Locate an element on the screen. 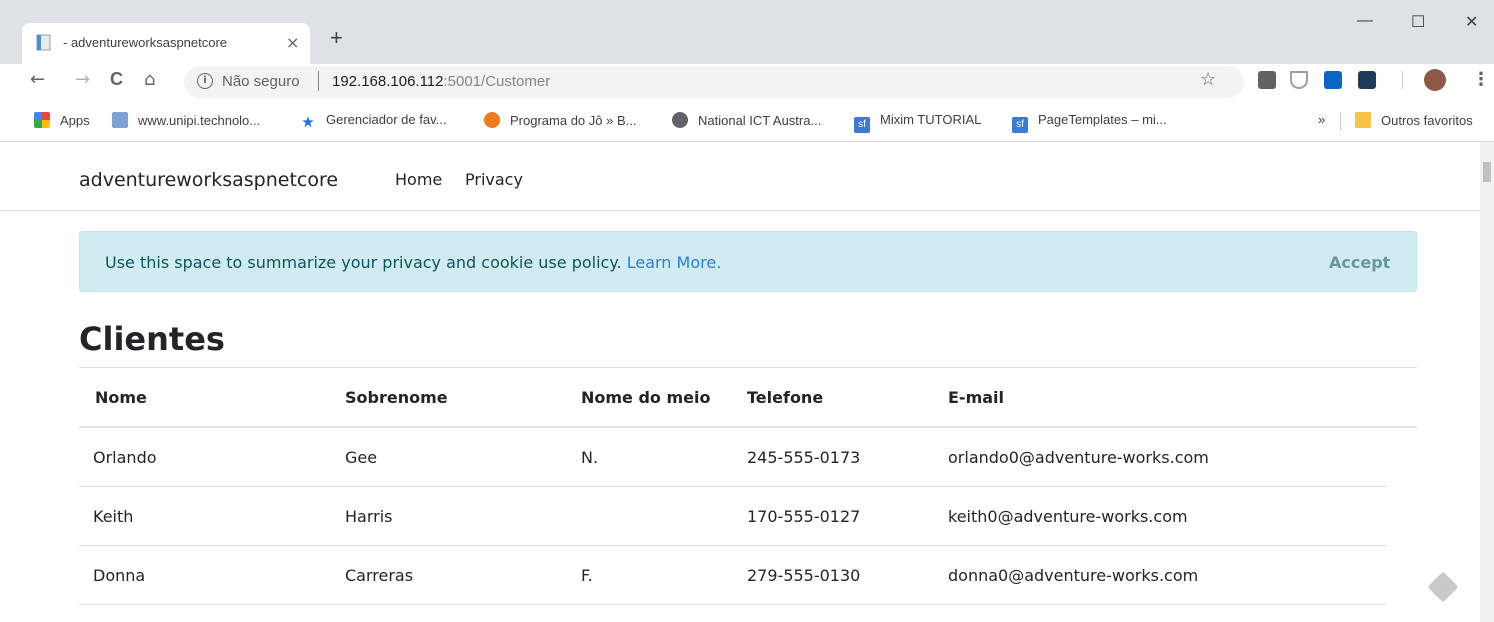 The height and width of the screenshot is (622, 1494). apps-grid-icon is located at coordinates (42, 120).